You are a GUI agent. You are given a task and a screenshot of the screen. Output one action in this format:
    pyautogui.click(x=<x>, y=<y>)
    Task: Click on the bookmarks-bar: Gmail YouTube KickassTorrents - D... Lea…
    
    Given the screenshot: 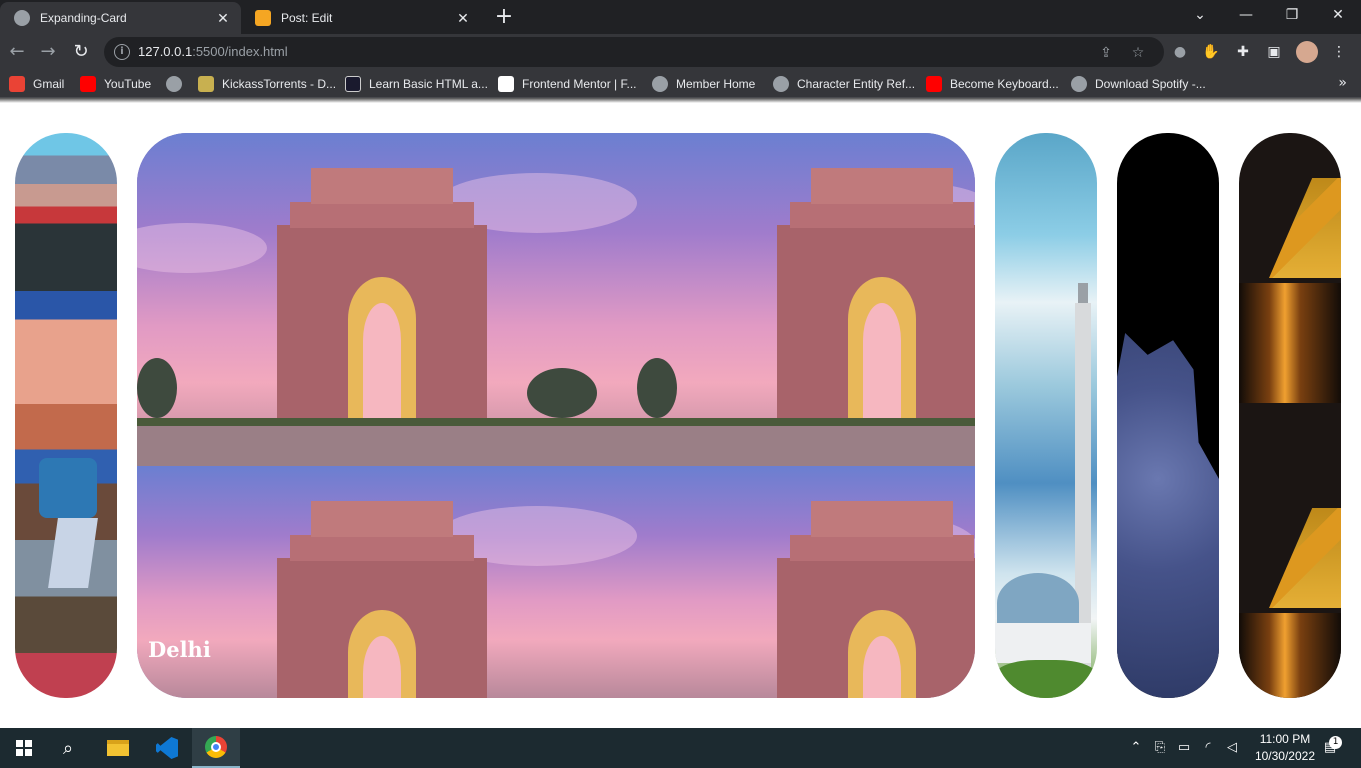 What is the action you would take?
    pyautogui.click(x=680, y=84)
    